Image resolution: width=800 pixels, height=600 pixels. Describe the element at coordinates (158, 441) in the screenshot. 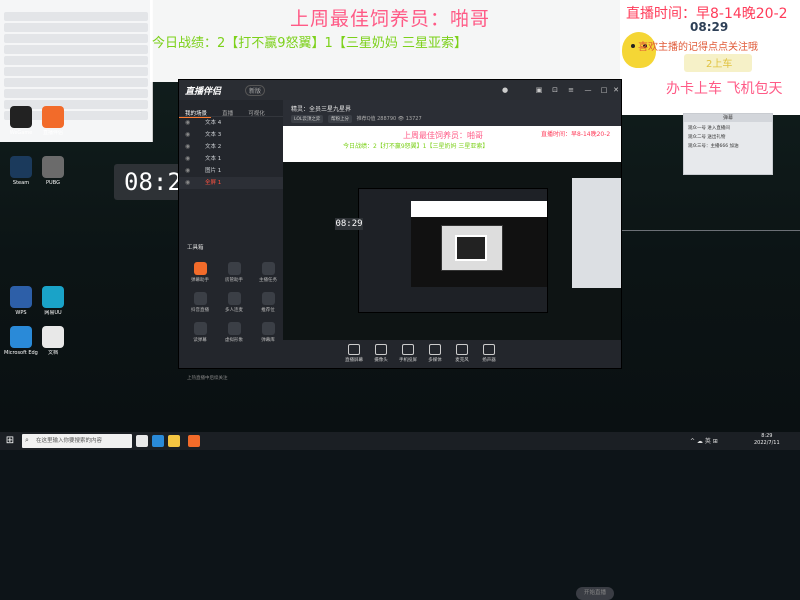

I see `edge-icon` at that location.